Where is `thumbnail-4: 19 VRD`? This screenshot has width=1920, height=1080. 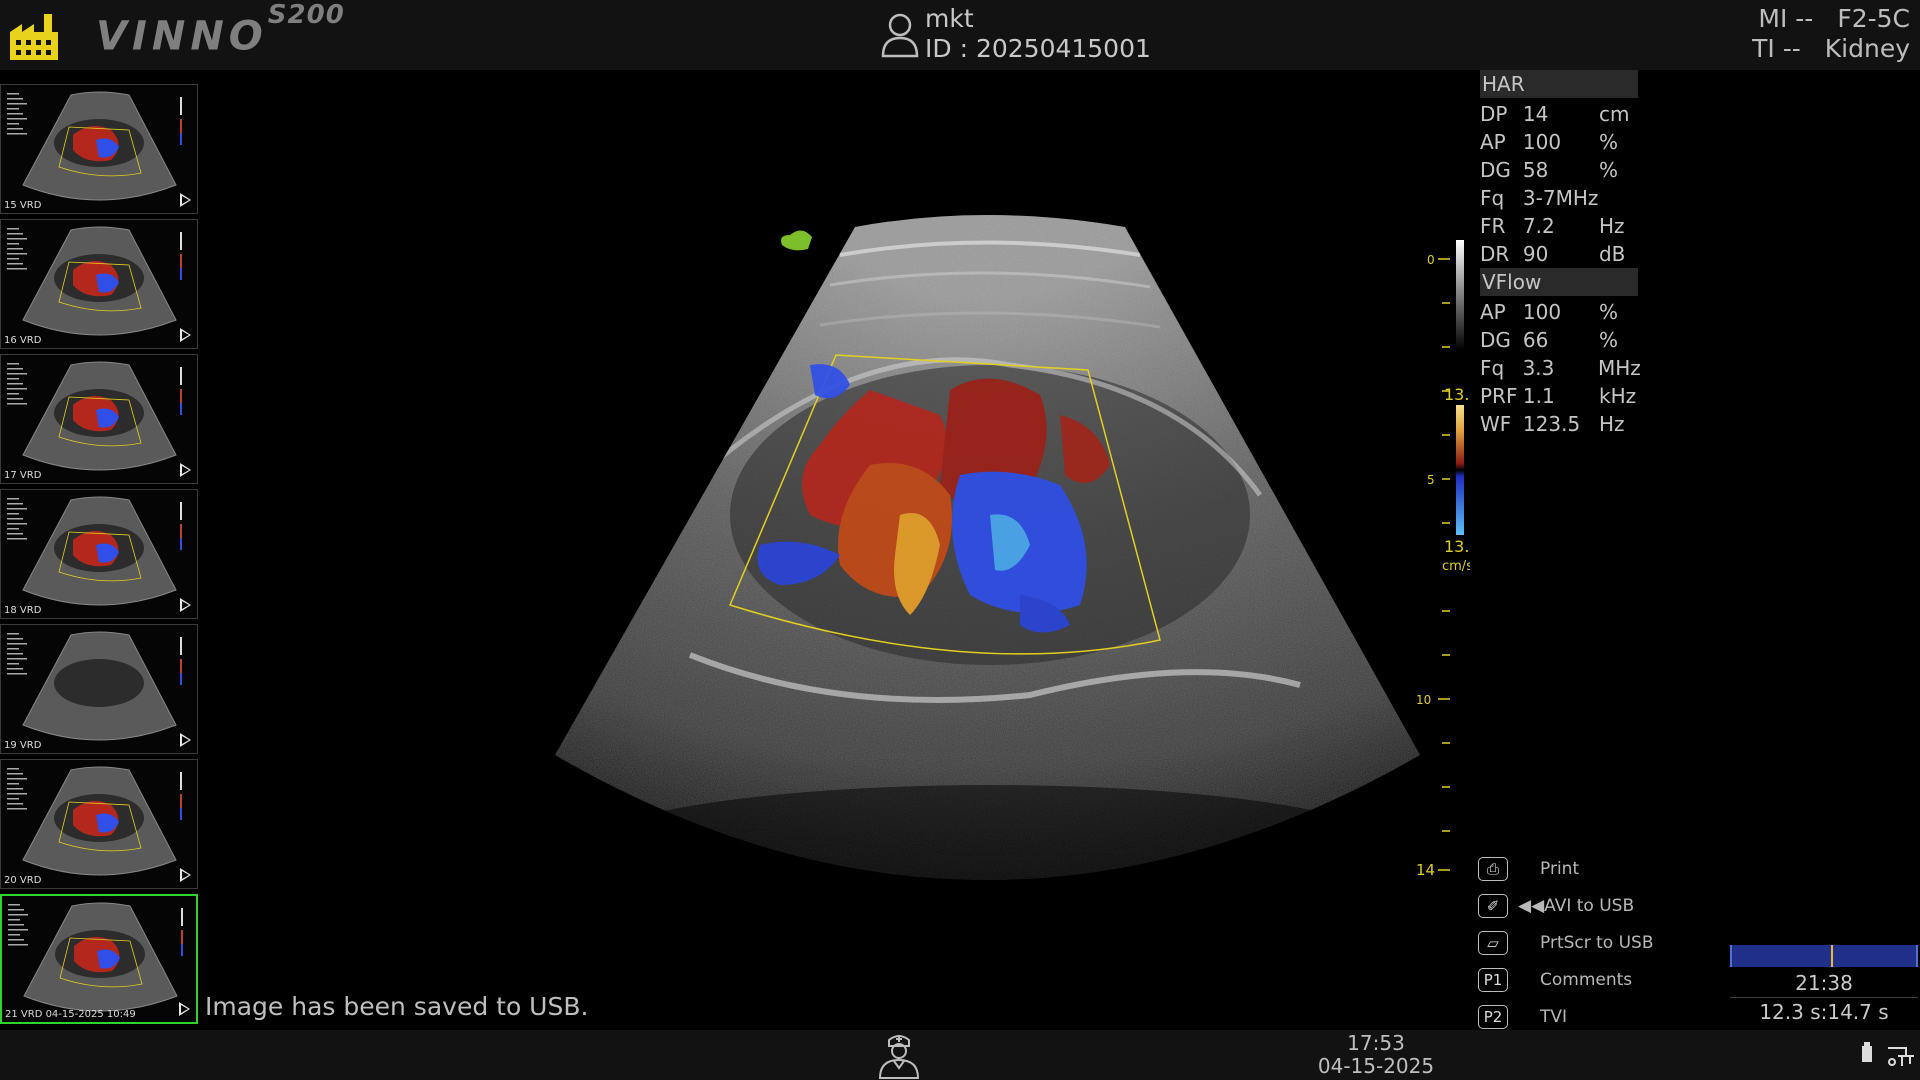 thumbnail-4: 19 VRD is located at coordinates (99, 689).